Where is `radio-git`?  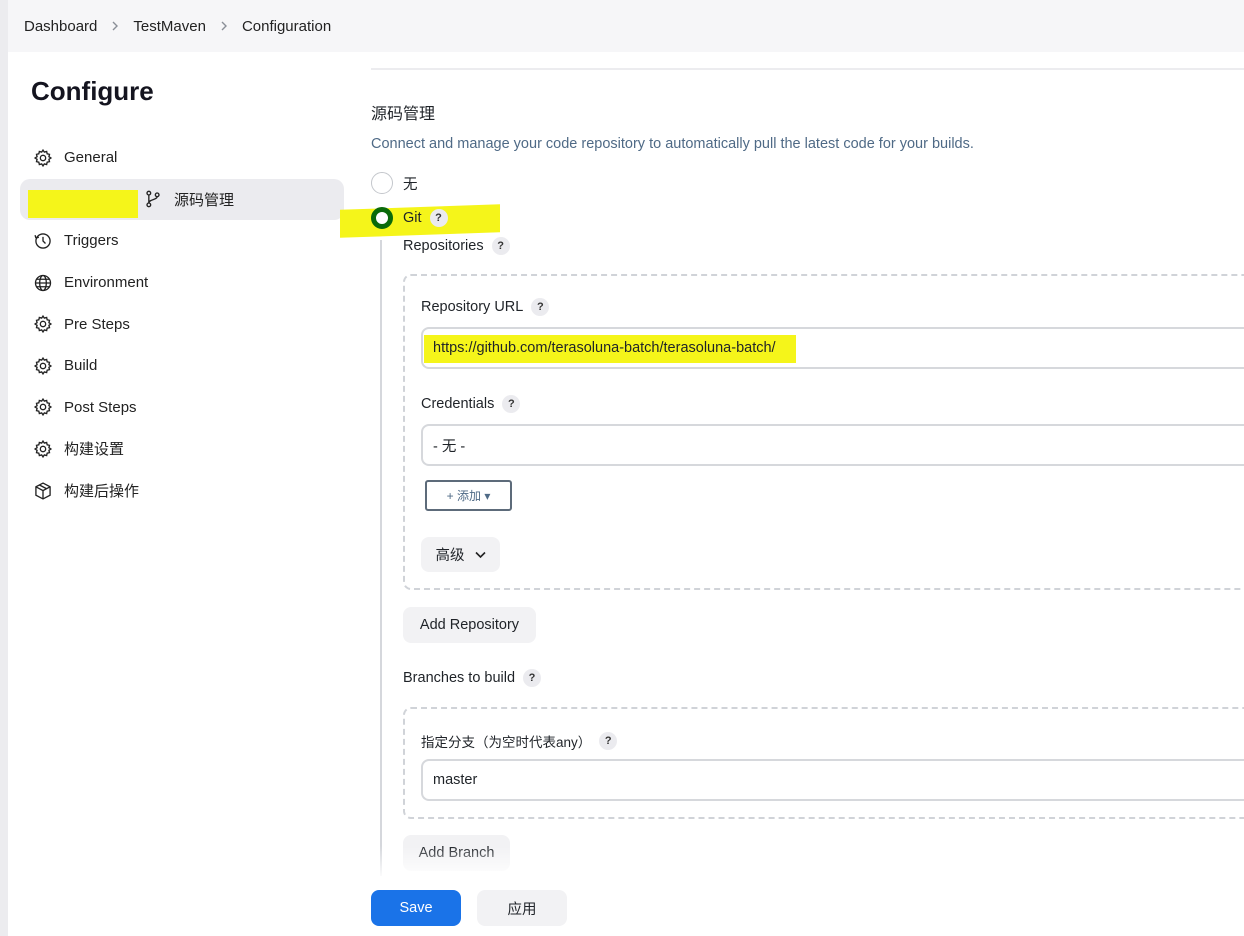
radio-git is located at coordinates (382, 218).